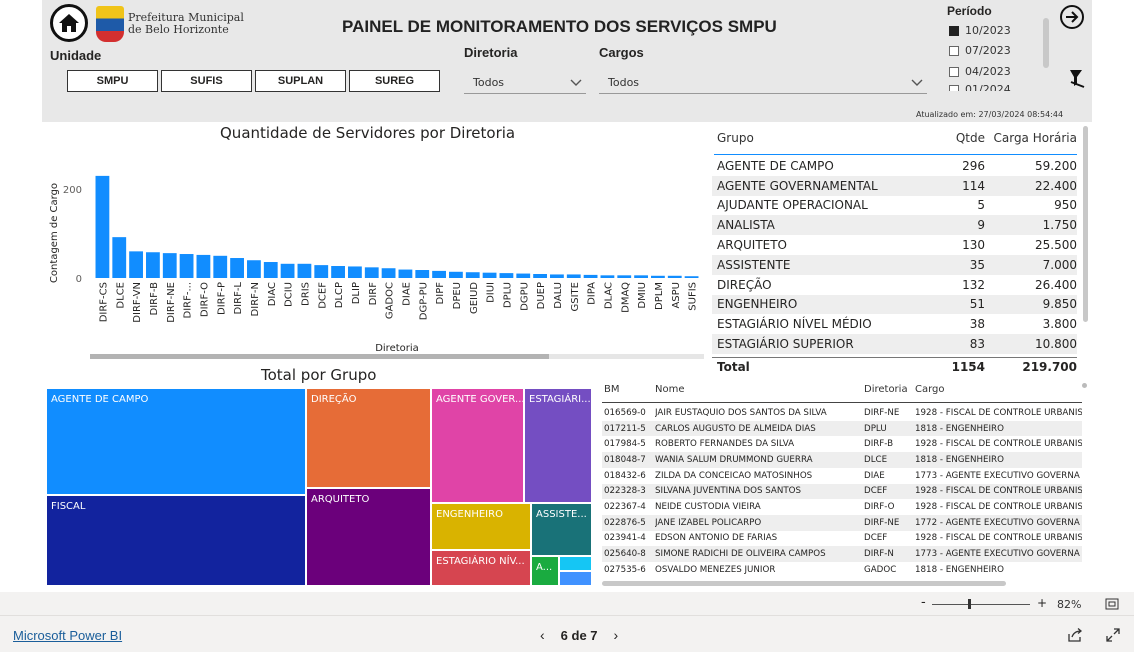 This screenshot has height=652, width=1134. Describe the element at coordinates (300, 81) in the screenshot. I see `unidade-button-suplan: SUPLAN` at that location.